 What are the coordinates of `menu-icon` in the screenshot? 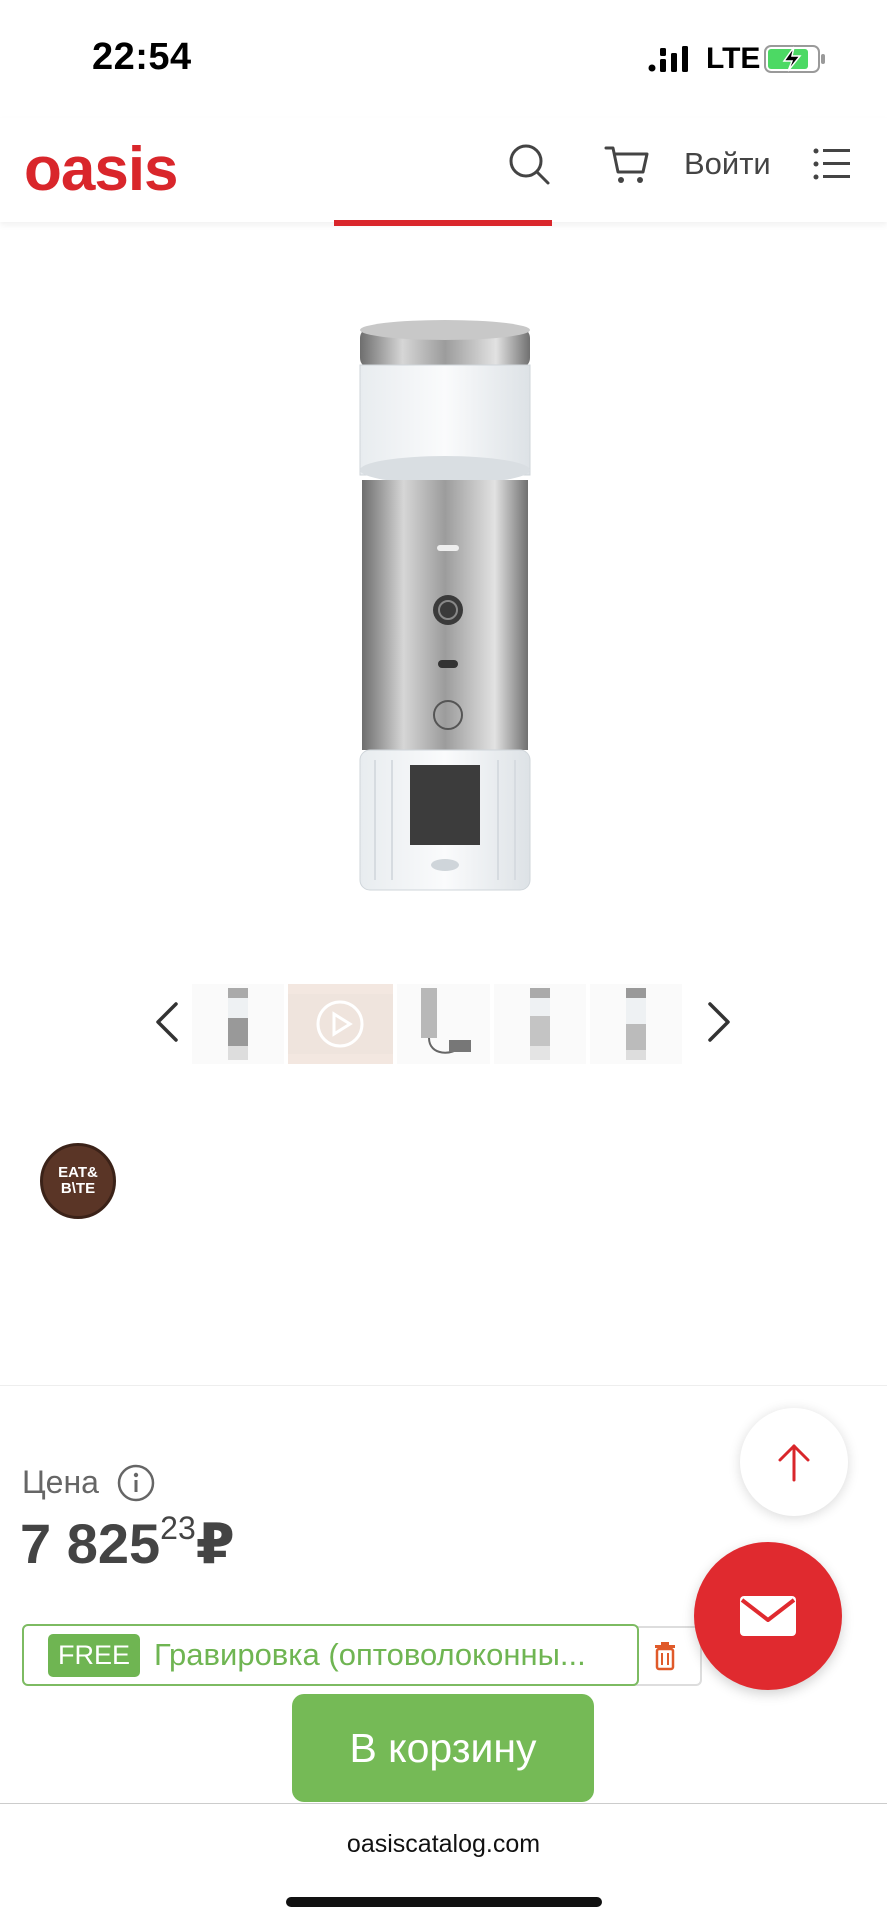 It's located at (832, 164).